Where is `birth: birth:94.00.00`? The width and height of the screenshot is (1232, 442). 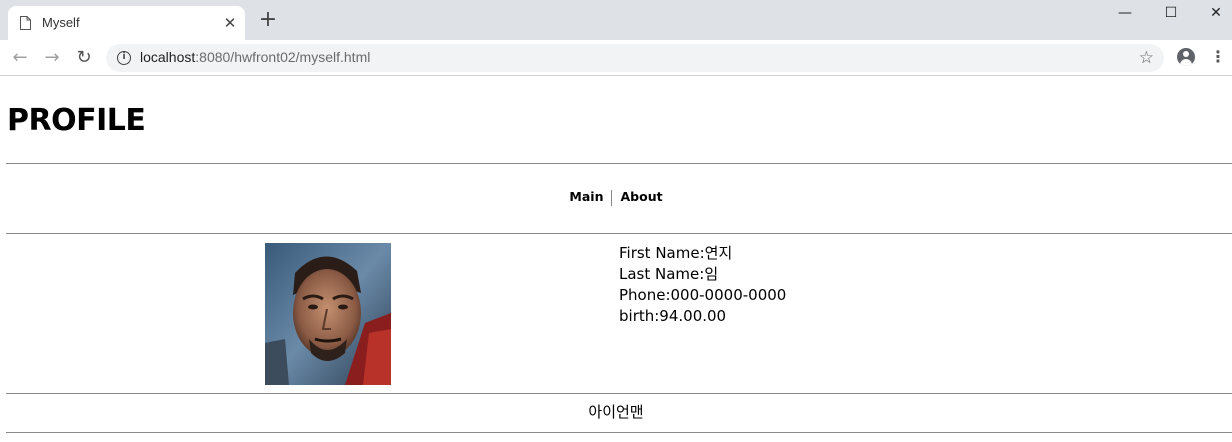 birth: birth:94.00.00 is located at coordinates (673, 316).